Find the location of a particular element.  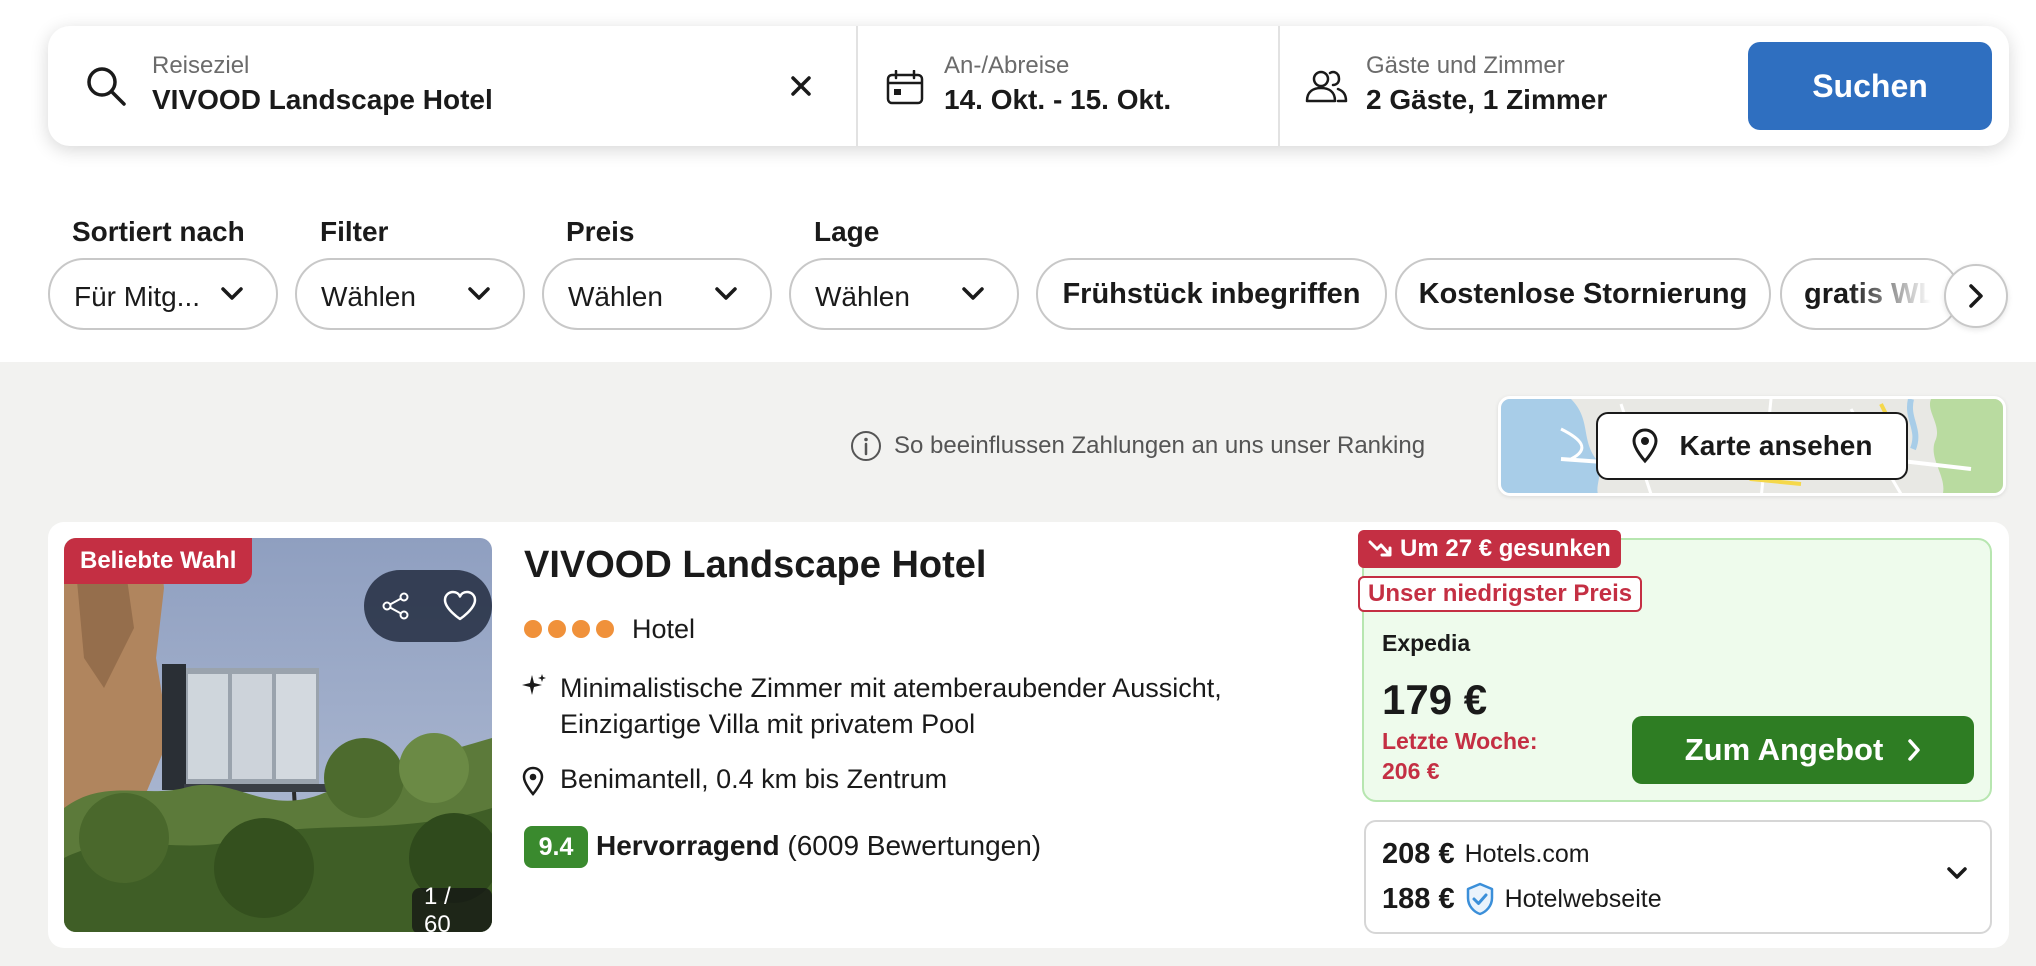

heart-icon is located at coordinates (460, 605).